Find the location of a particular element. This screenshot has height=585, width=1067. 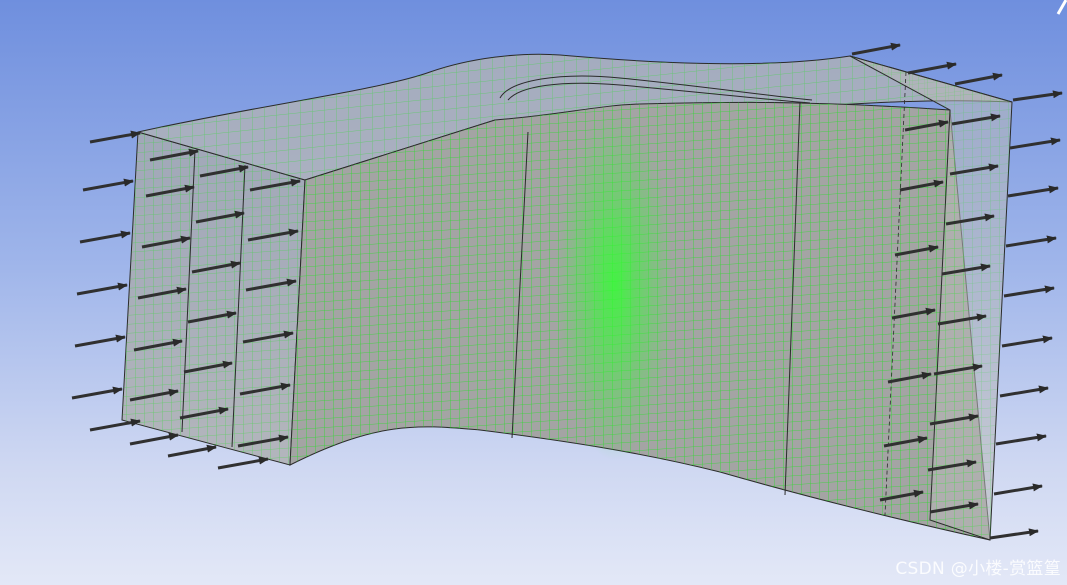

axis-triad-icon is located at coordinates (1061, 7).